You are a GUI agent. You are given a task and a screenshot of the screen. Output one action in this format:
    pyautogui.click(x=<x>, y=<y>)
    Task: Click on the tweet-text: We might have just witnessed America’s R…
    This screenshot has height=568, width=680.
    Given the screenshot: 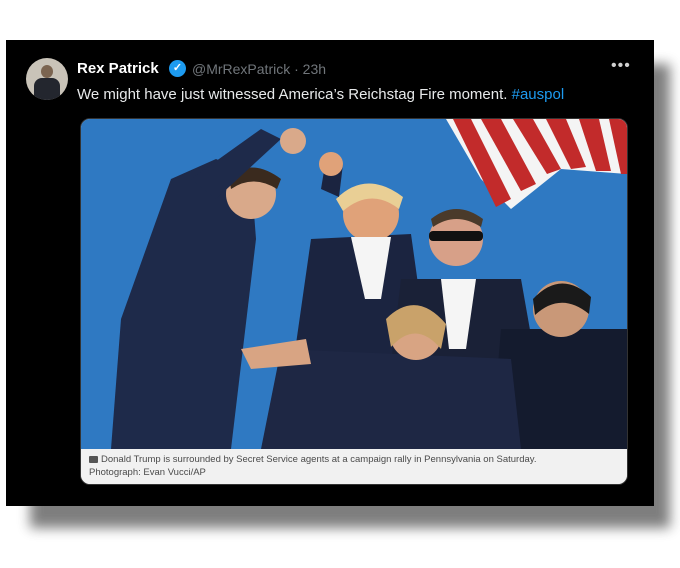 What is the action you would take?
    pyautogui.click(x=320, y=94)
    